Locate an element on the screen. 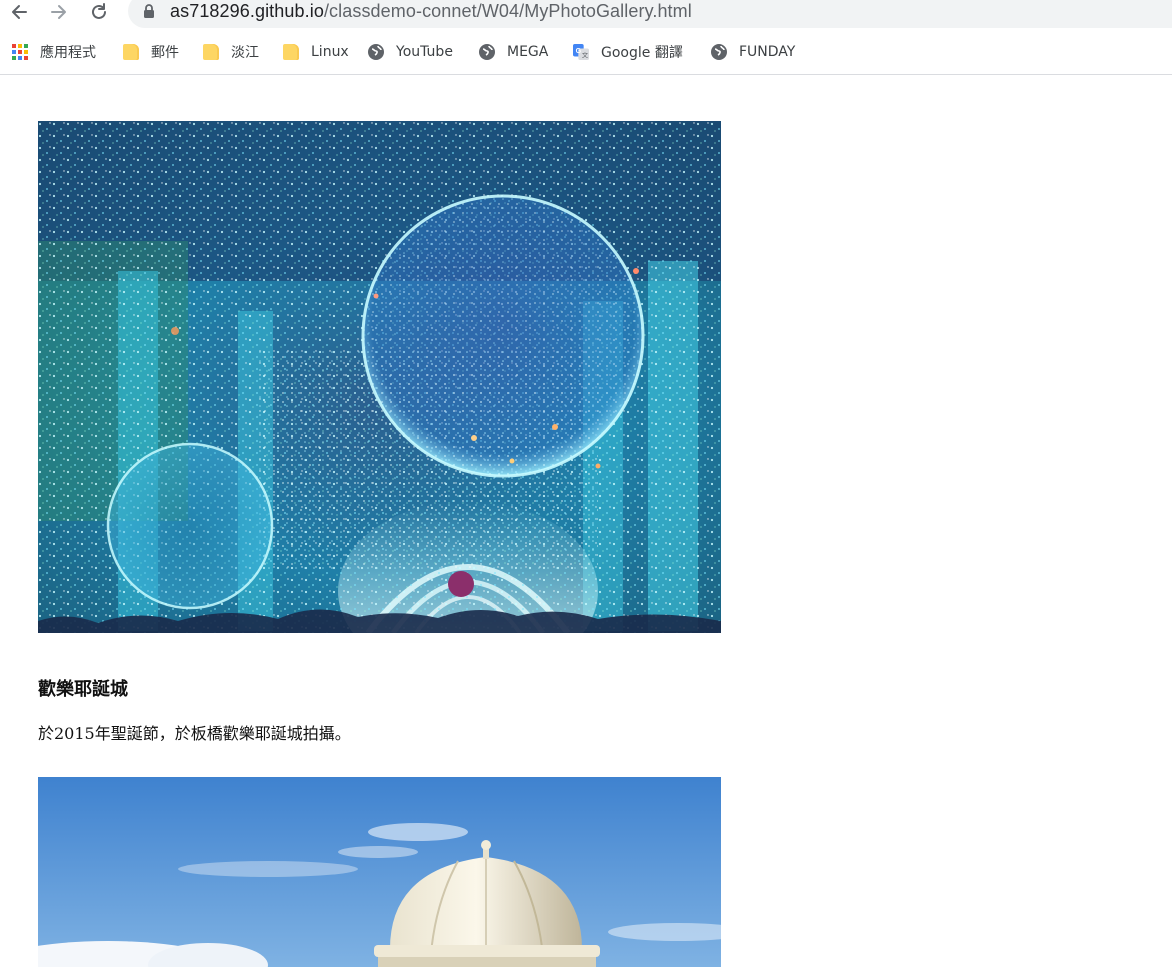  google-translate-icon: G 文 is located at coordinates (581, 52).